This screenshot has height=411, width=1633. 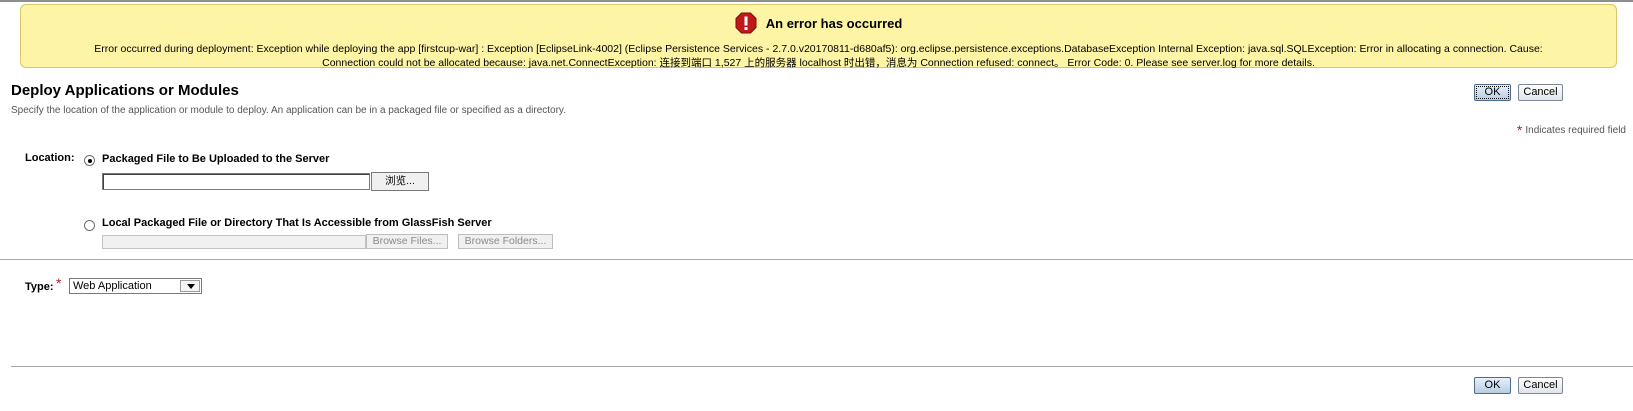 What do you see at coordinates (89, 160) in the screenshot?
I see `radio-upload` at bounding box center [89, 160].